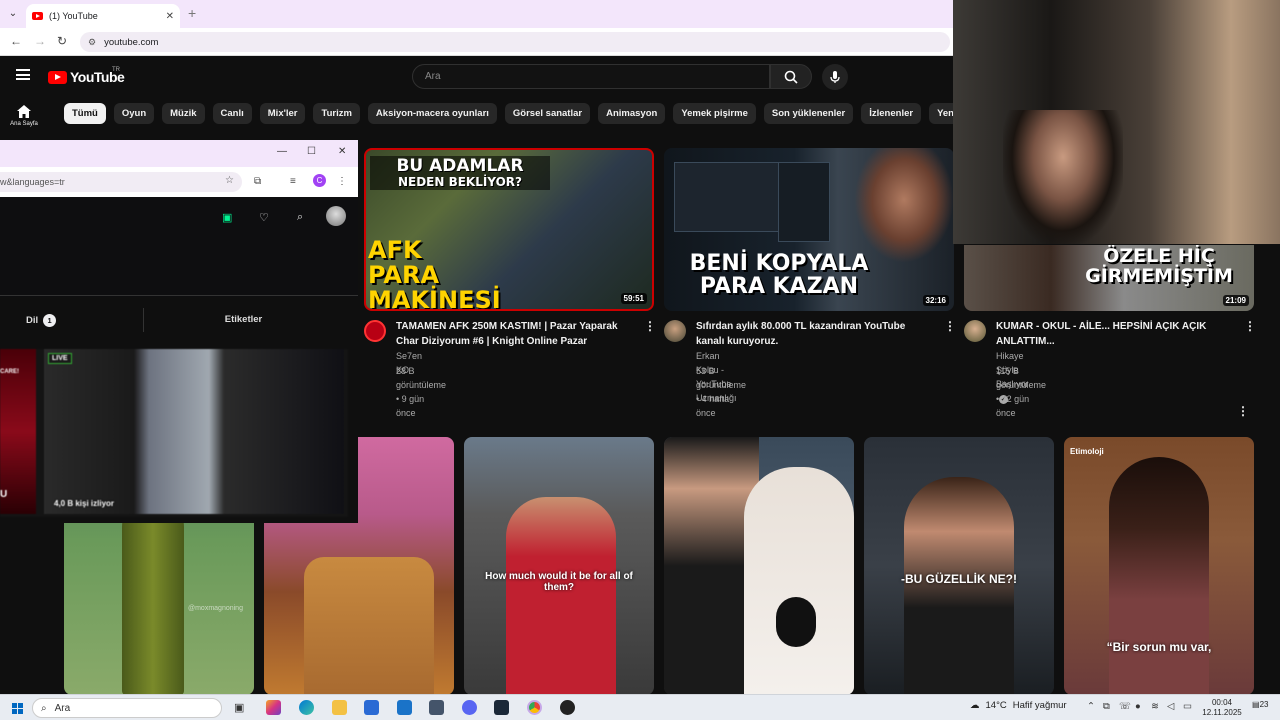  I want to click on media-control-icon: ≡, so click(293, 181).